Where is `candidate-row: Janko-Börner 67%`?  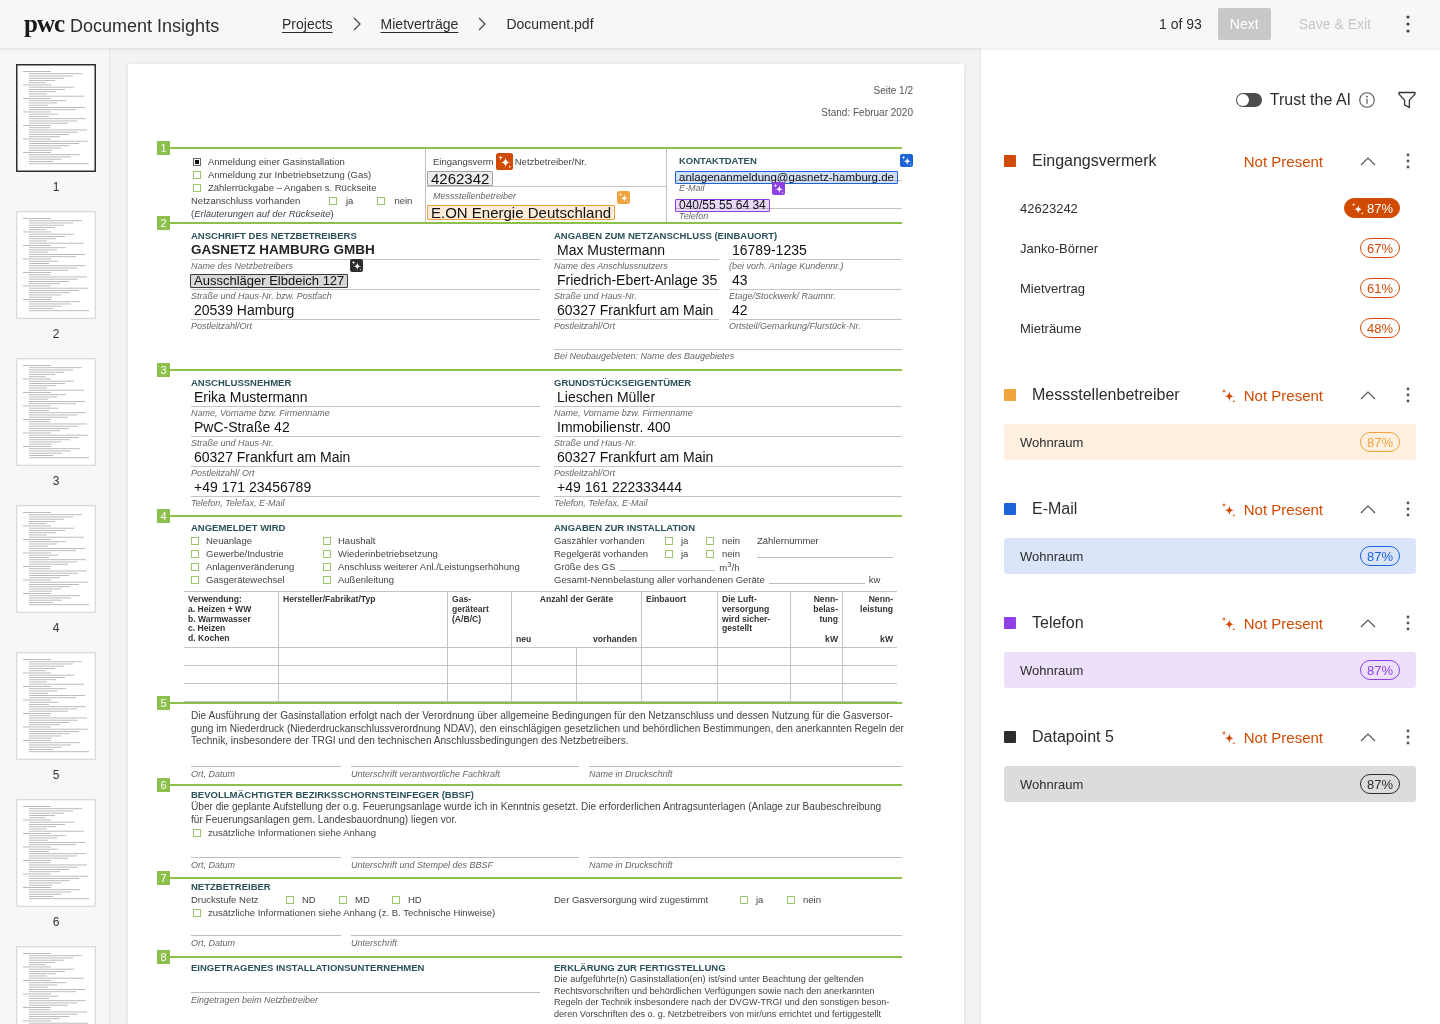
candidate-row: Janko-Börner 67% is located at coordinates (1210, 248).